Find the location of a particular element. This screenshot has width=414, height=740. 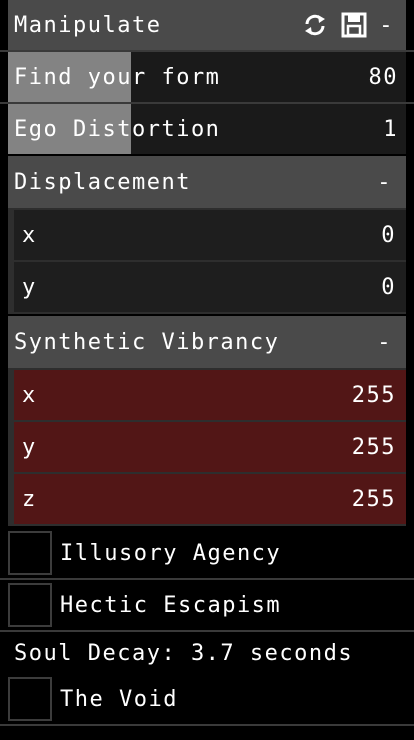

field-label: z is located at coordinates (29, 499).